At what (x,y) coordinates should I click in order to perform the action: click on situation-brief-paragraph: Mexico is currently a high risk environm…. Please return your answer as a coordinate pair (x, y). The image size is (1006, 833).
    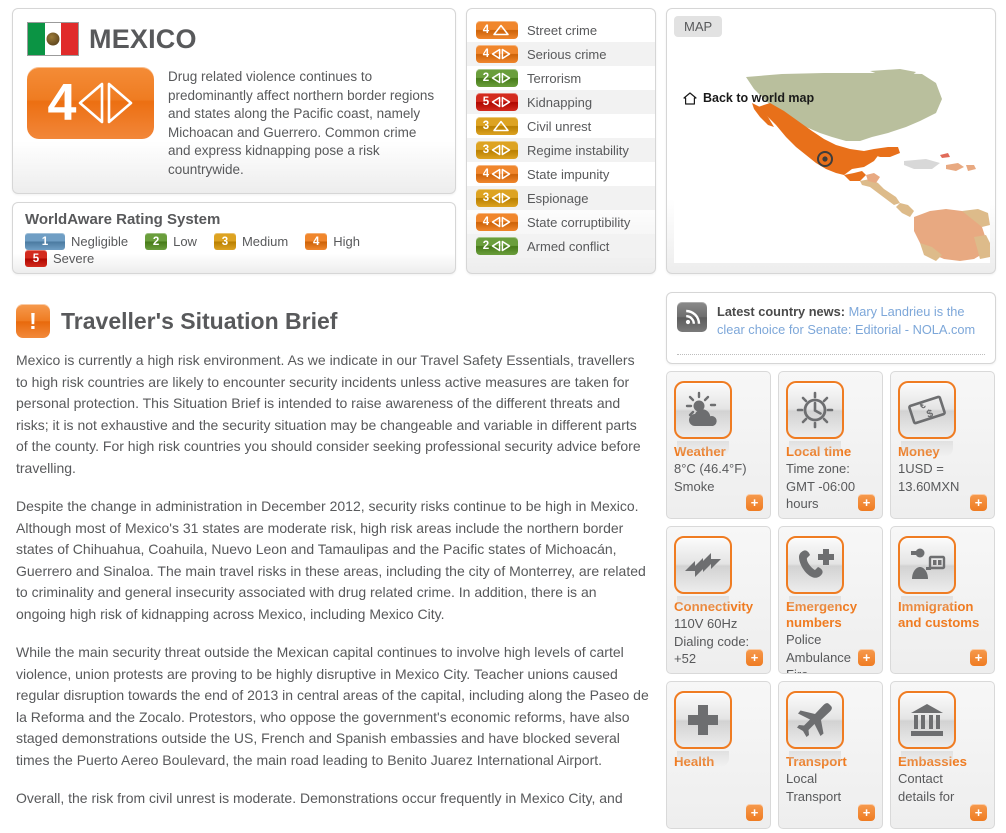
    Looking at the image, I should click on (328, 414).